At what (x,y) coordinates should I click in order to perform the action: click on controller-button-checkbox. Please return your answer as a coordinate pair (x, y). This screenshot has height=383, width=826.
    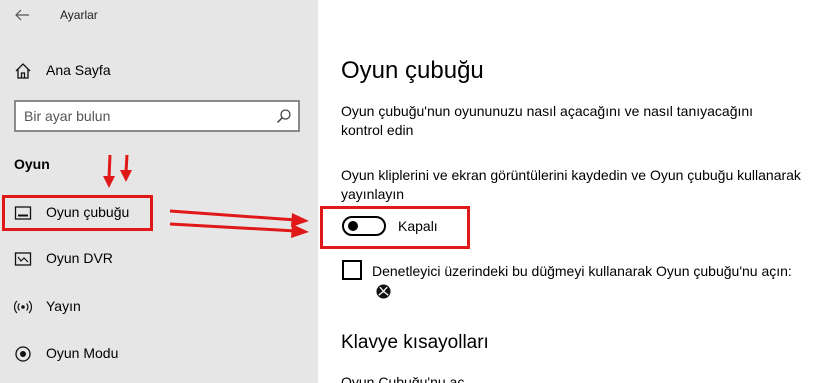
    Looking at the image, I should click on (352, 270).